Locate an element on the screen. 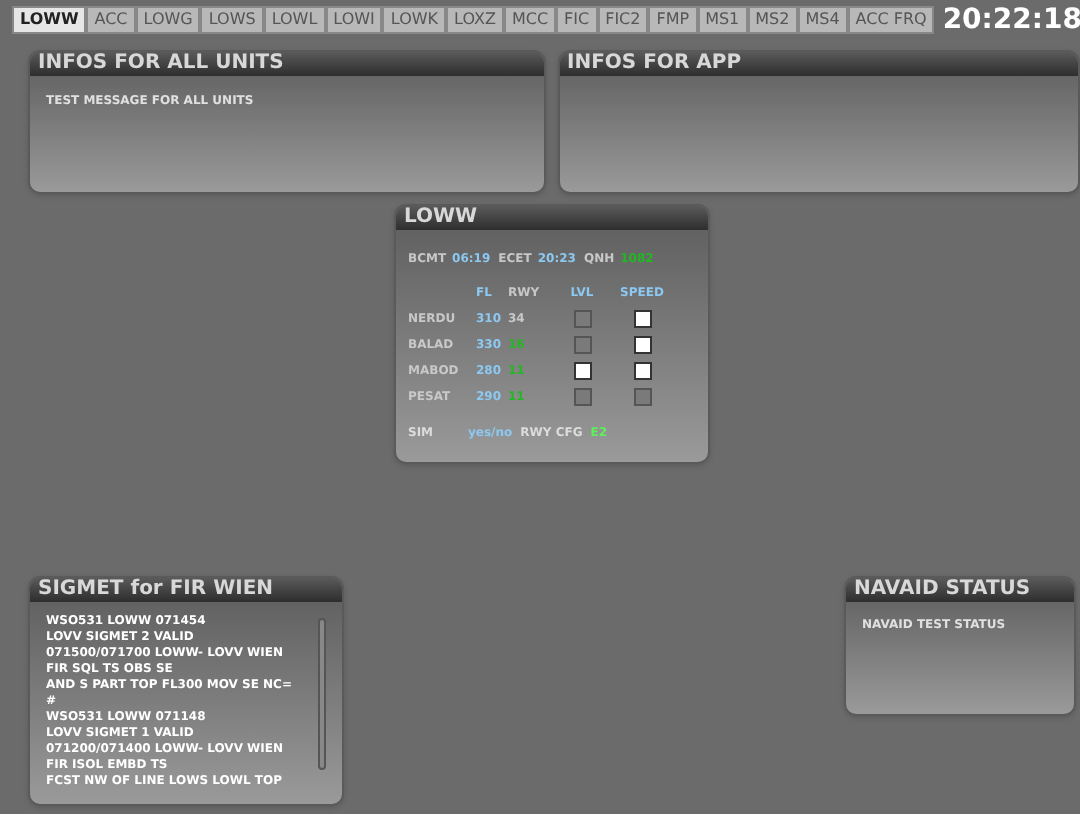 The width and height of the screenshot is (1080, 814). panel-title: INFOS FOR ALL UNITS is located at coordinates (161, 64).